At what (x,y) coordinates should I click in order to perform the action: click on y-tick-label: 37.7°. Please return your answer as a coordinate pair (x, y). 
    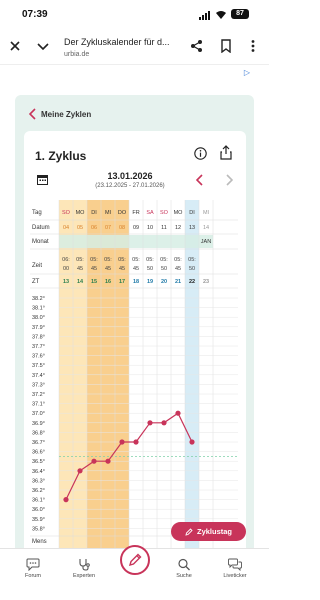
    Looking at the image, I should click on (38, 347).